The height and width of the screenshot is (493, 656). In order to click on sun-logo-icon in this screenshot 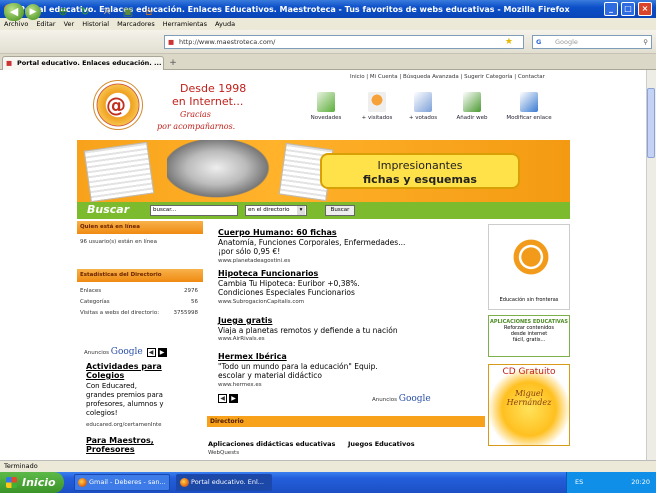, I will do `click(531, 257)`.